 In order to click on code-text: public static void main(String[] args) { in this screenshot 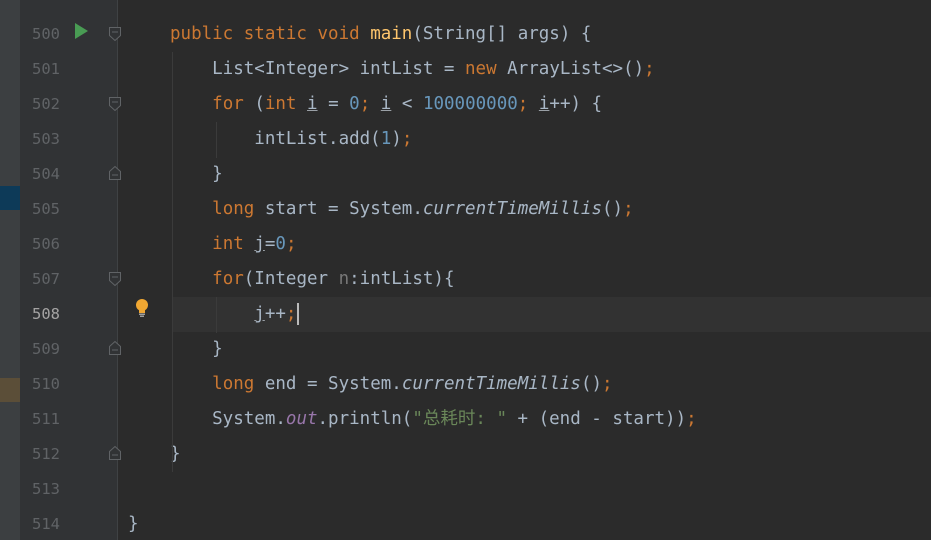, I will do `click(380, 34)`.